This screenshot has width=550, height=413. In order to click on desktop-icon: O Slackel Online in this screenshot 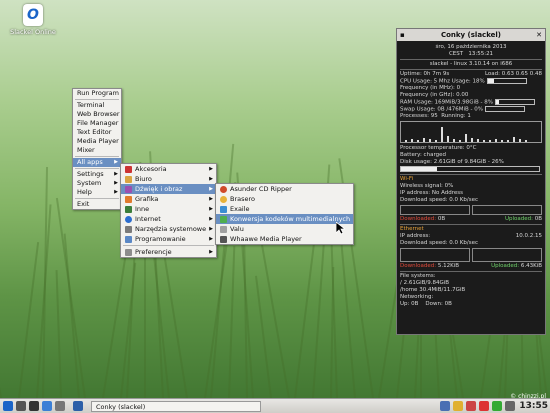, I will do `click(33, 20)`.